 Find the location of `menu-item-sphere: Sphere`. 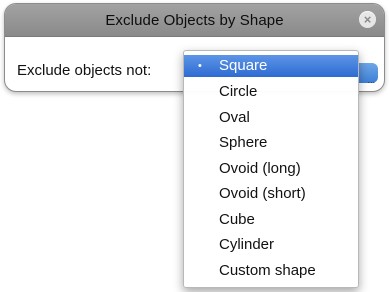

menu-item-sphere: Sphere is located at coordinates (271, 143).